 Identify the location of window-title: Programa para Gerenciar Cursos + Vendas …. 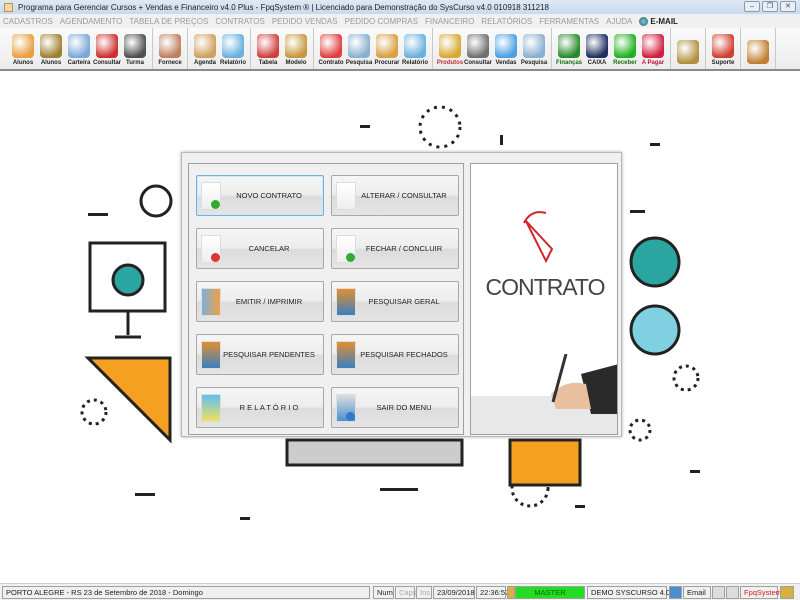
(283, 7).